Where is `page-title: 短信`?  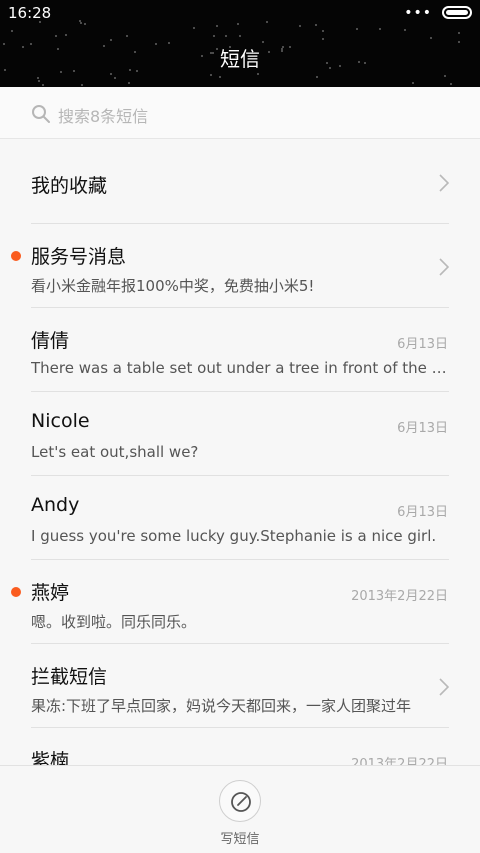
page-title: 短信 is located at coordinates (240, 59).